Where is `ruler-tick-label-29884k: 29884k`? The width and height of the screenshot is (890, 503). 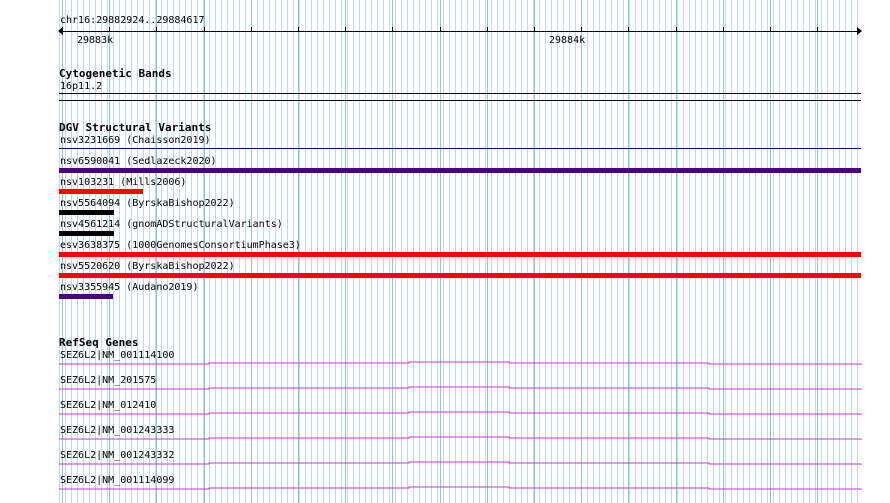 ruler-tick-label-29884k: 29884k is located at coordinates (567, 40).